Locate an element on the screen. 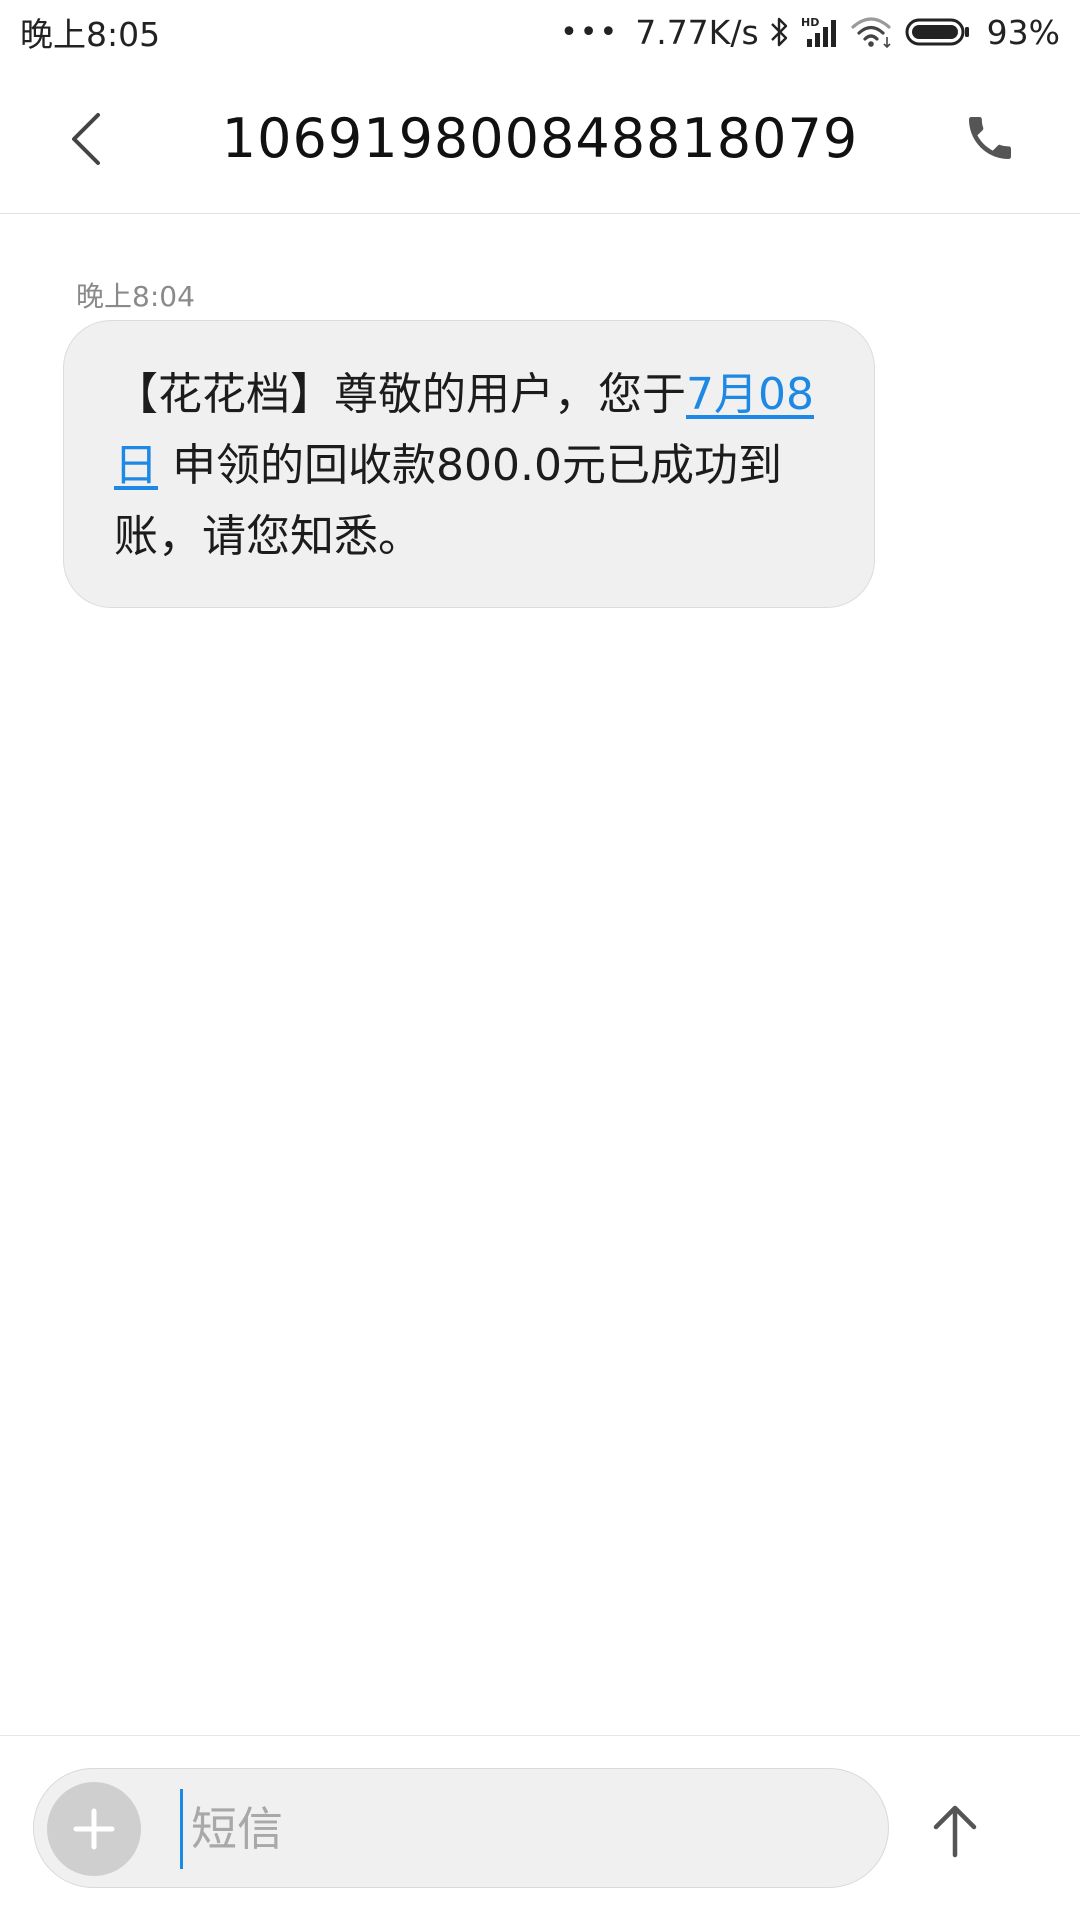  sms-input is located at coordinates (520, 1829).